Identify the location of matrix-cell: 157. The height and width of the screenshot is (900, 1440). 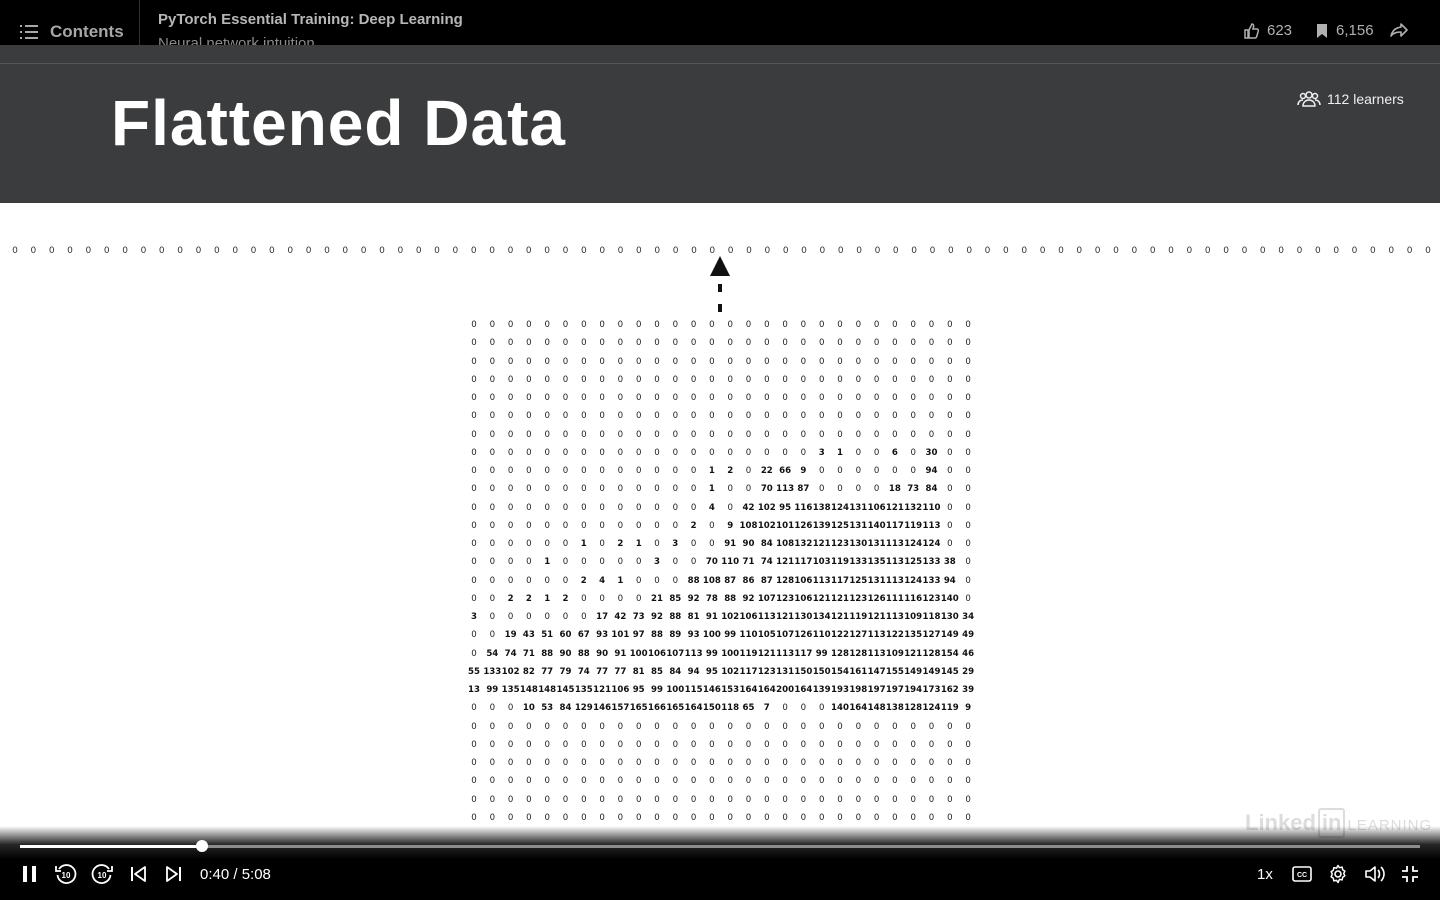
(620, 708).